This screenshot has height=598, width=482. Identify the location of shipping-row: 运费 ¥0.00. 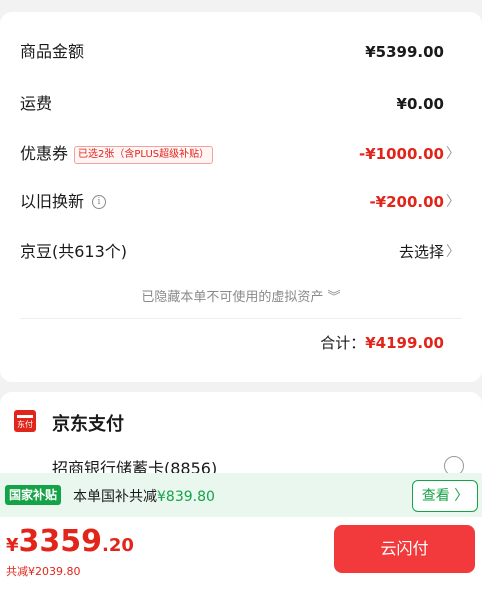
(241, 104).